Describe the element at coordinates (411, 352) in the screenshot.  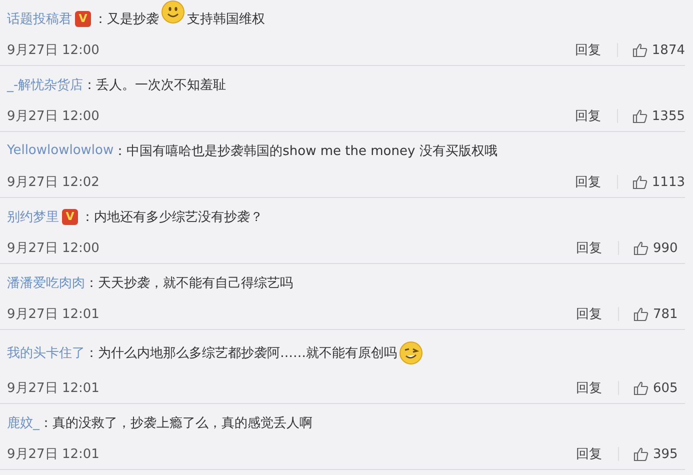
I see `winking-emoji-icon` at that location.